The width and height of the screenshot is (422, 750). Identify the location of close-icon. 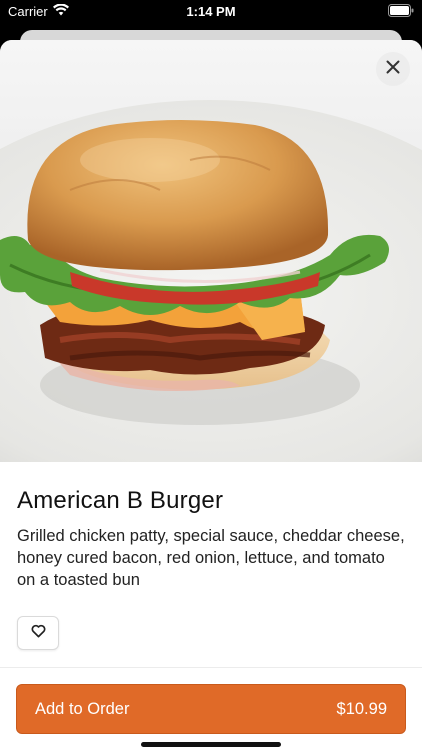
(393, 69).